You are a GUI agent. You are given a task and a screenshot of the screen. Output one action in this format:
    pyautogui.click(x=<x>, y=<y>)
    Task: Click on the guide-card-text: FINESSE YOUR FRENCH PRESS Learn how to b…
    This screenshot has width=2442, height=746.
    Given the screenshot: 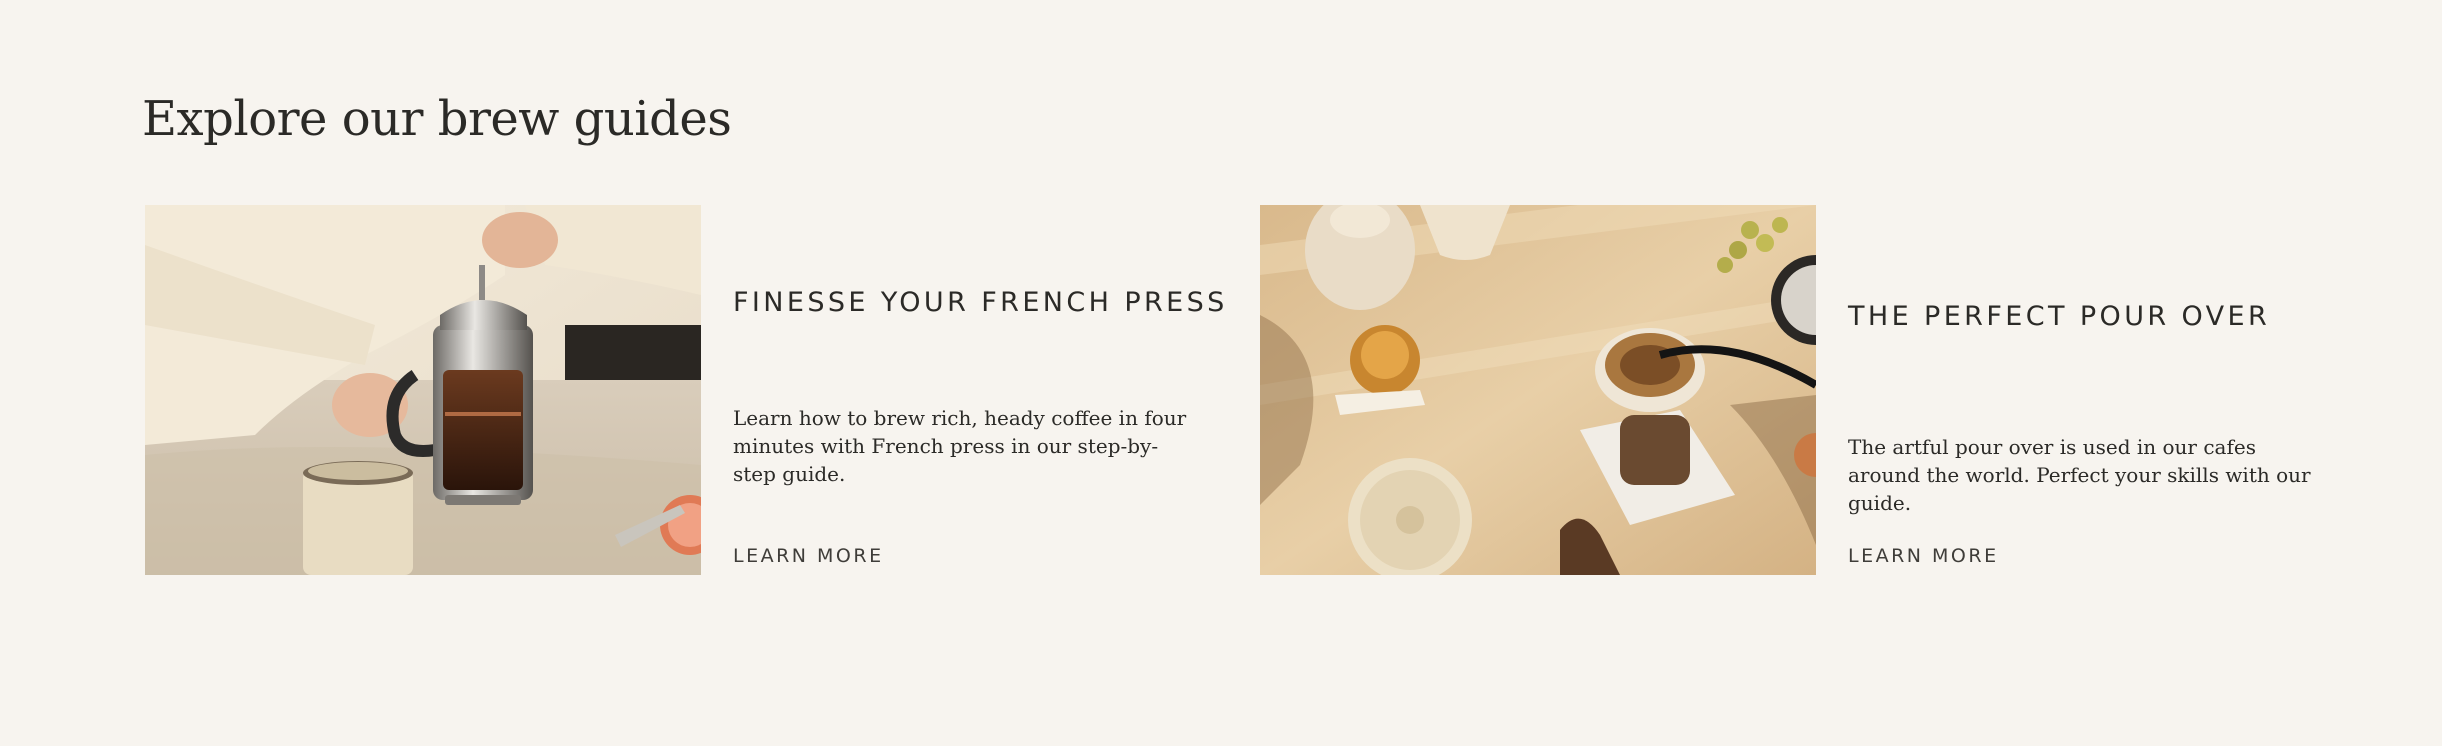 What is the action you would take?
    pyautogui.click(x=978, y=390)
    